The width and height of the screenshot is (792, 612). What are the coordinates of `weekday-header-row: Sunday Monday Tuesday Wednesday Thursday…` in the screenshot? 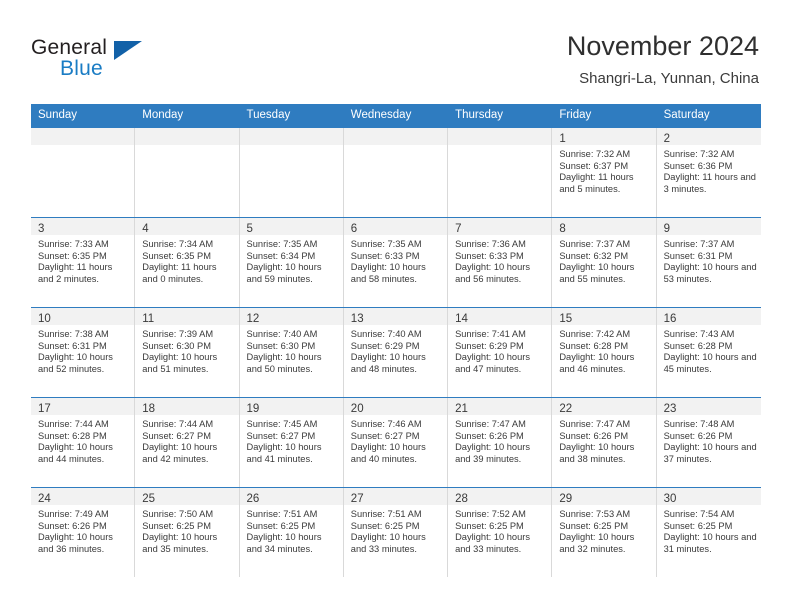 It's located at (396, 116).